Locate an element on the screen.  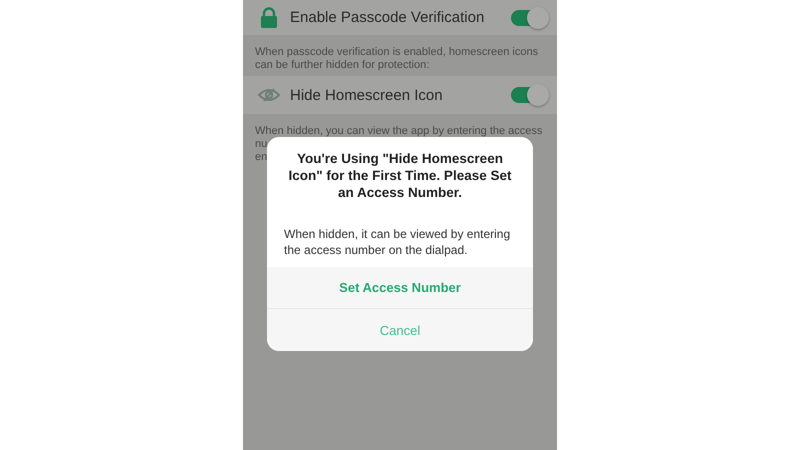
setting-label: Hide Homescreen Icon is located at coordinates (367, 95).